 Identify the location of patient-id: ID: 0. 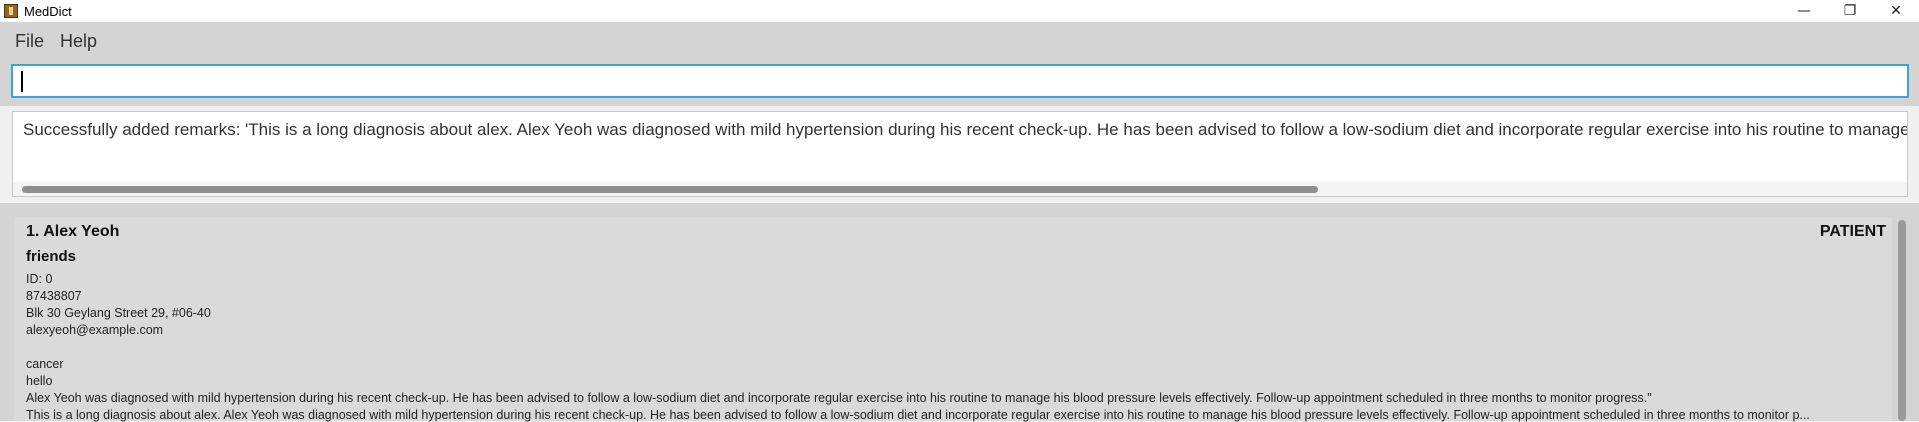
(39, 279).